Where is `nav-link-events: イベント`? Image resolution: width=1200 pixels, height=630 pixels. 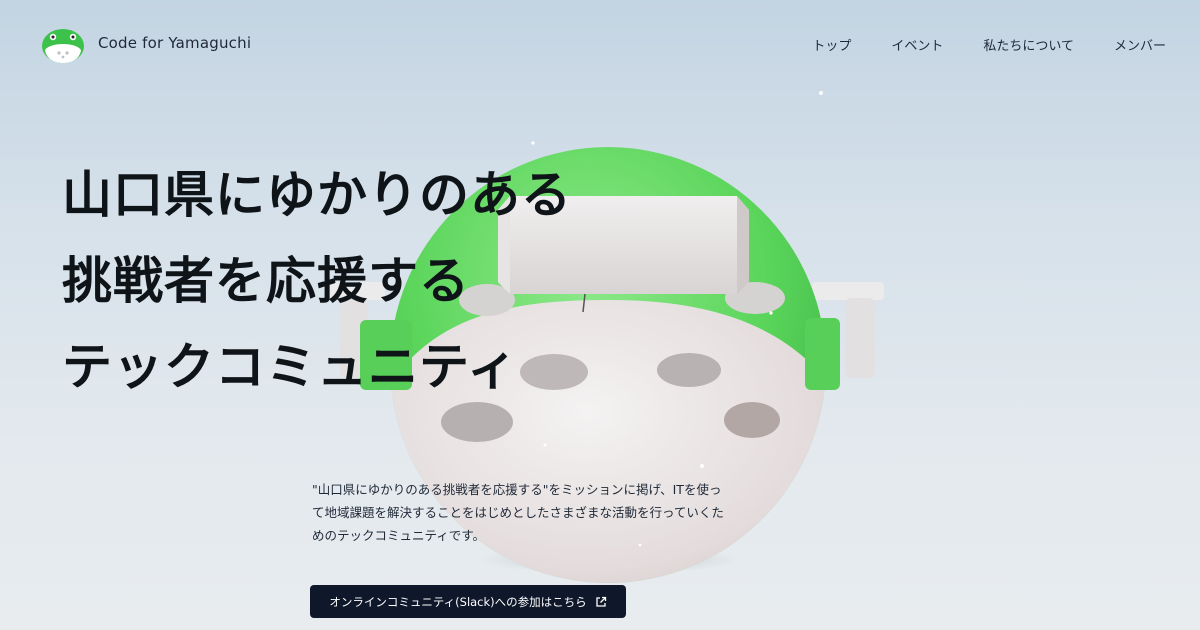
nav-link-events: イベント is located at coordinates (917, 44).